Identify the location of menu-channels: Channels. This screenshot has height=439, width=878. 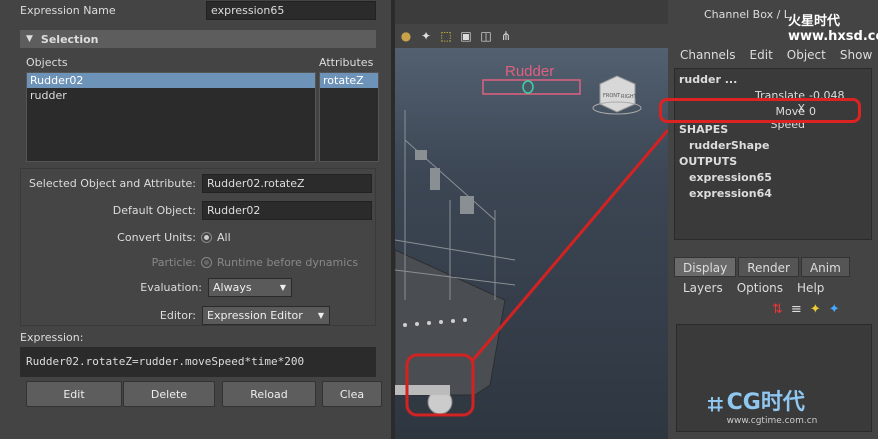
(708, 55).